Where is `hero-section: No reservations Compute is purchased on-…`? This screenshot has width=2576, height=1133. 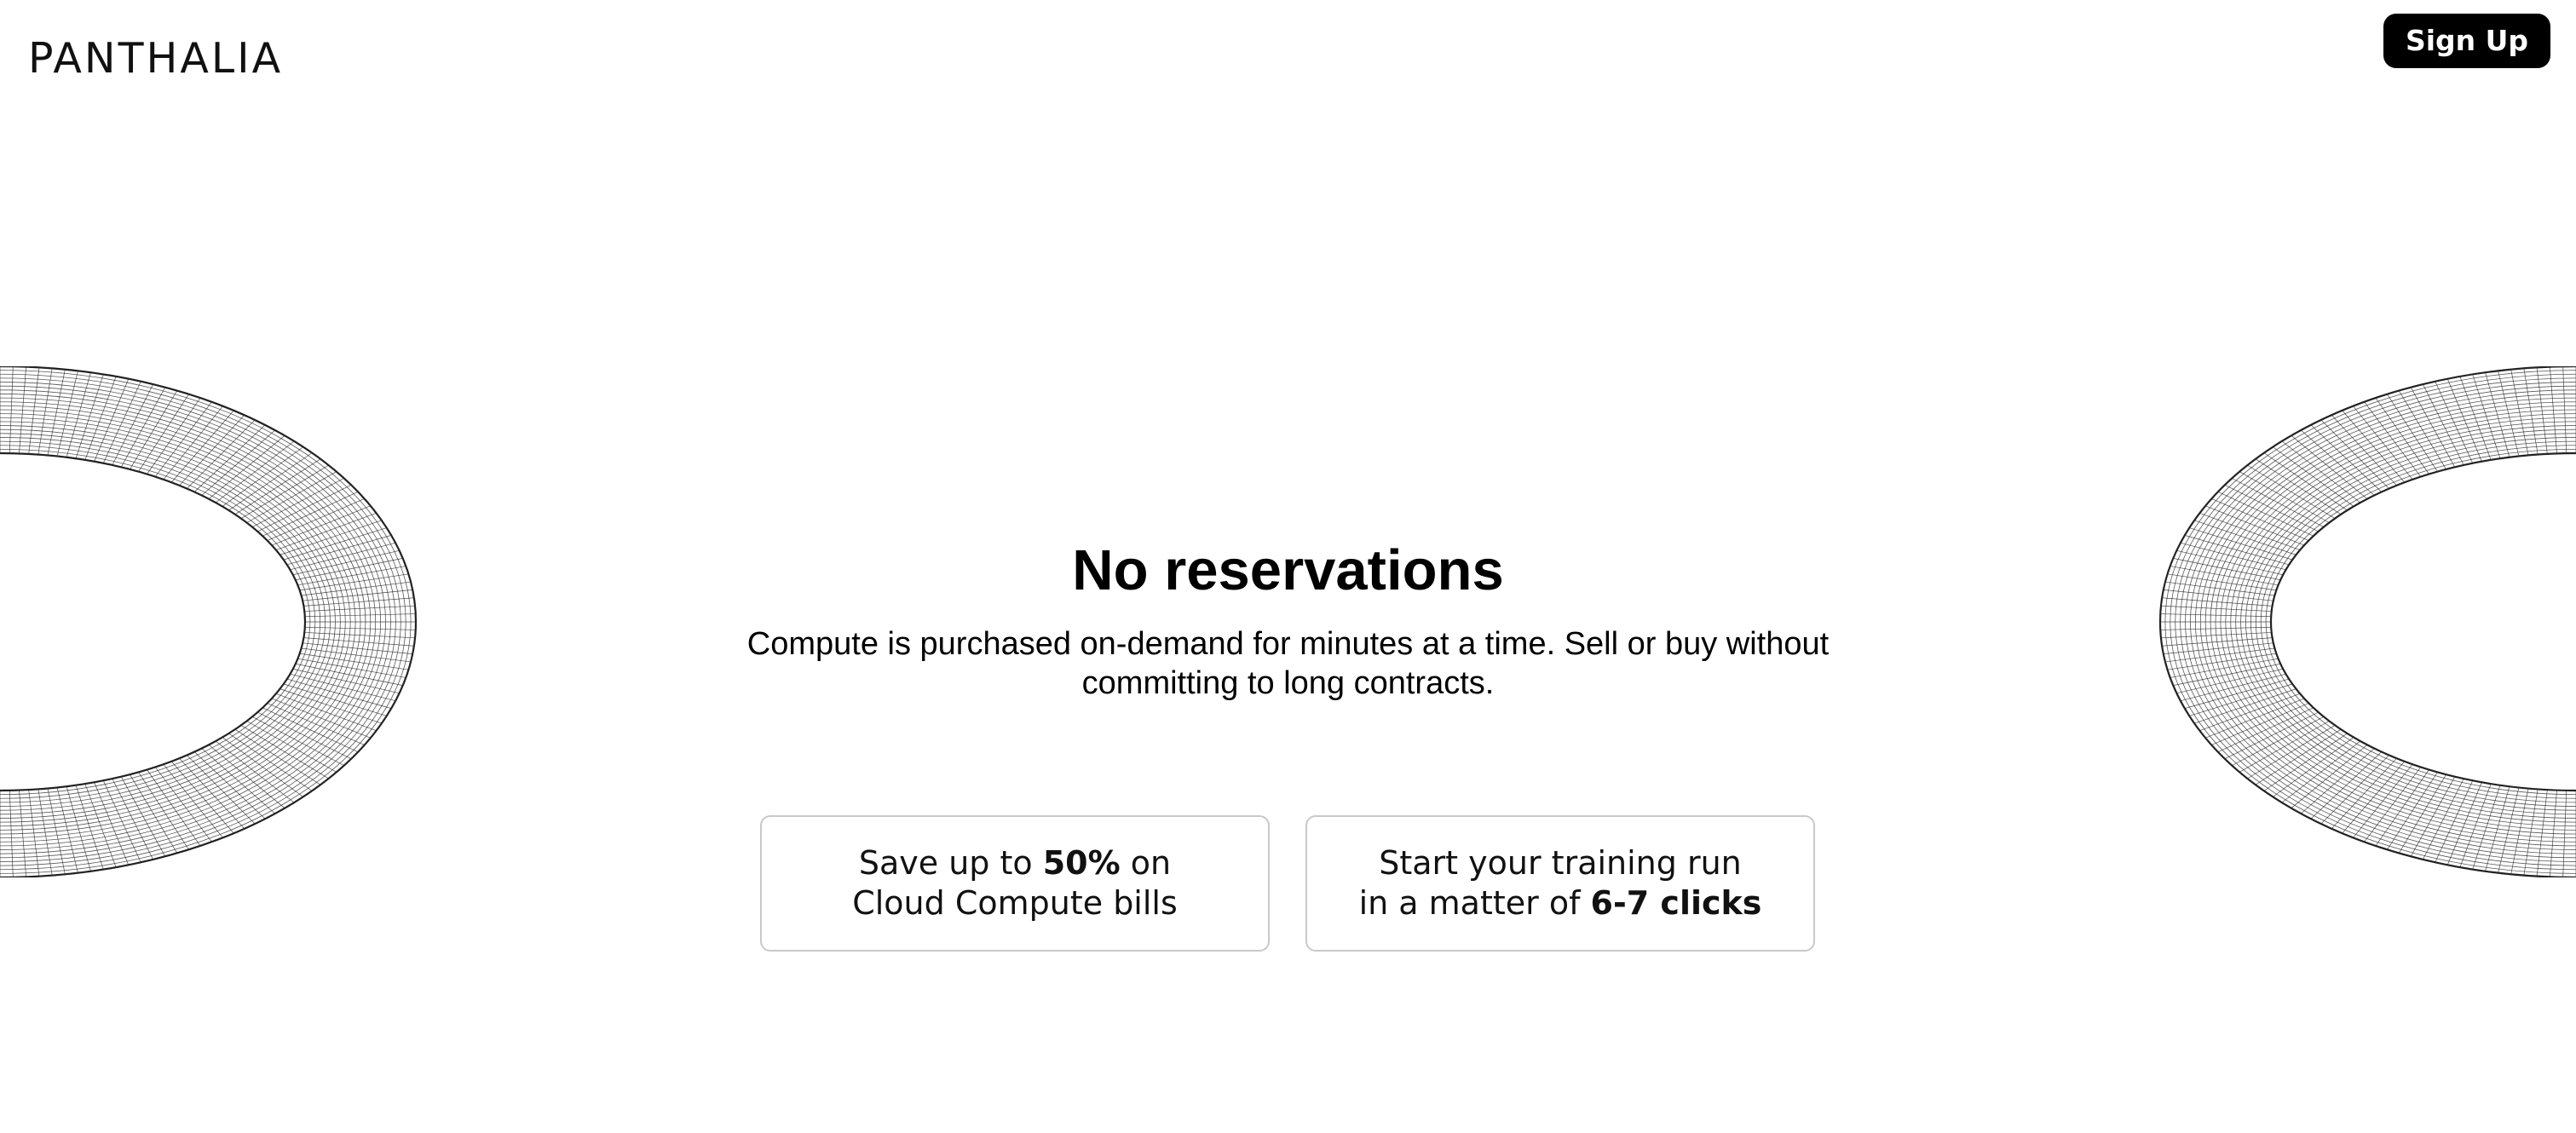
hero-section: No reservations Compute is purchased on-… is located at coordinates (1288, 618).